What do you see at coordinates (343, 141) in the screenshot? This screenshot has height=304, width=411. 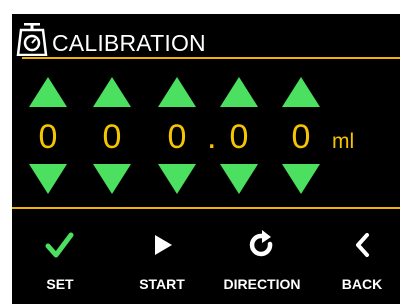 I see `unit-label: ml` at bounding box center [343, 141].